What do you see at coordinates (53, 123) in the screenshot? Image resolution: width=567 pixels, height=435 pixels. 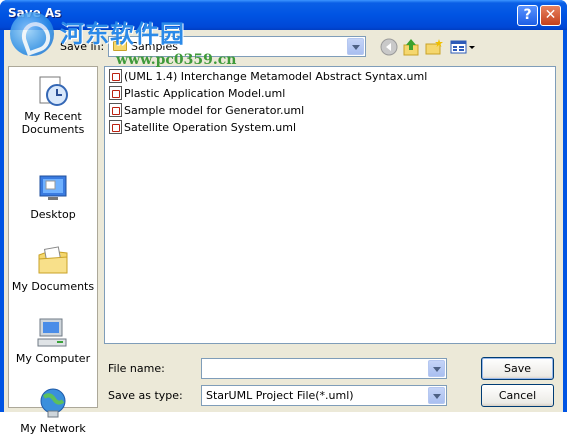 I see `place-label: My Recent Documents` at bounding box center [53, 123].